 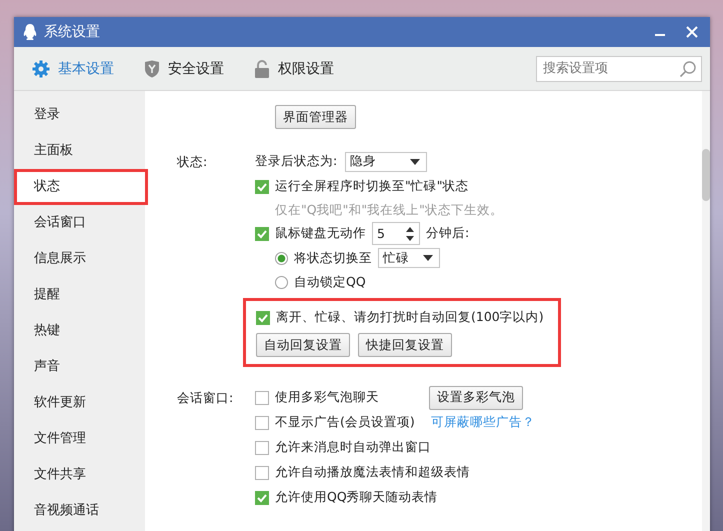 What do you see at coordinates (448, 233) in the screenshot?
I see `option-label: 分钟后:` at bounding box center [448, 233].